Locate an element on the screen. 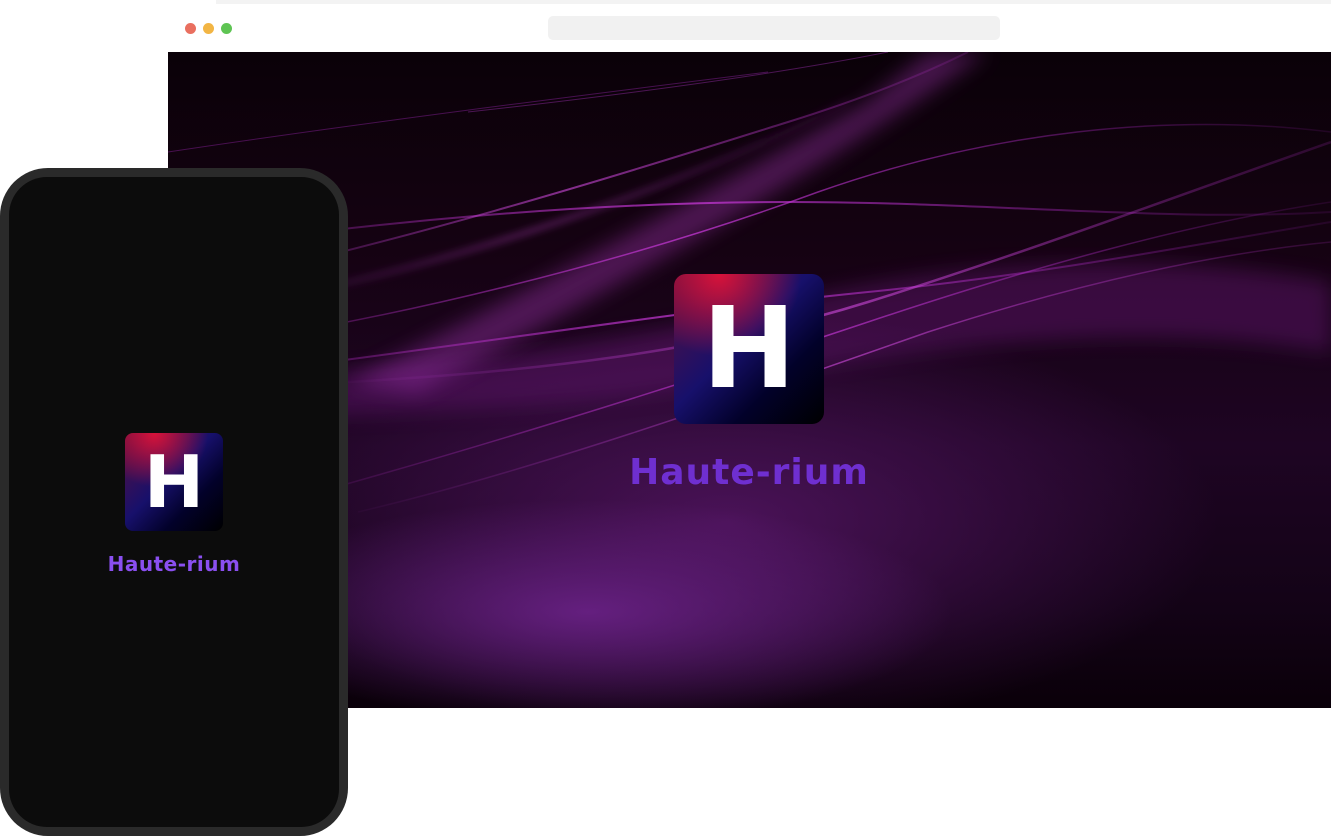  logo-letter-mobile: H is located at coordinates (174, 482).